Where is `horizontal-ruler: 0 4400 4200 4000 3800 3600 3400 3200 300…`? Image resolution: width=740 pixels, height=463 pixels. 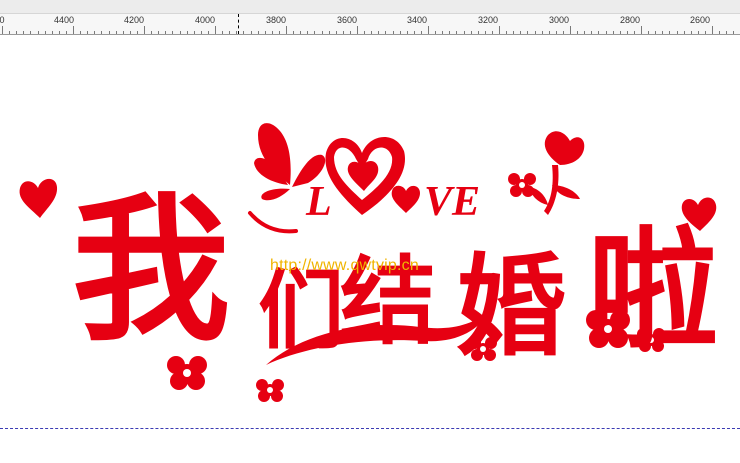 horizontal-ruler: 0 4400 4200 4000 3800 3600 3400 3200 300… is located at coordinates (370, 24).